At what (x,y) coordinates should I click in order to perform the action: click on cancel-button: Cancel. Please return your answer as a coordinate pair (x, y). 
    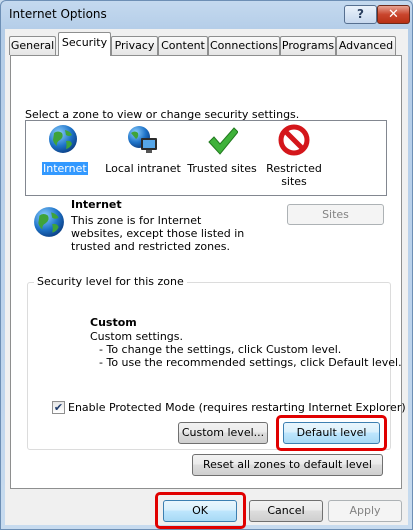
    Looking at the image, I should click on (286, 511).